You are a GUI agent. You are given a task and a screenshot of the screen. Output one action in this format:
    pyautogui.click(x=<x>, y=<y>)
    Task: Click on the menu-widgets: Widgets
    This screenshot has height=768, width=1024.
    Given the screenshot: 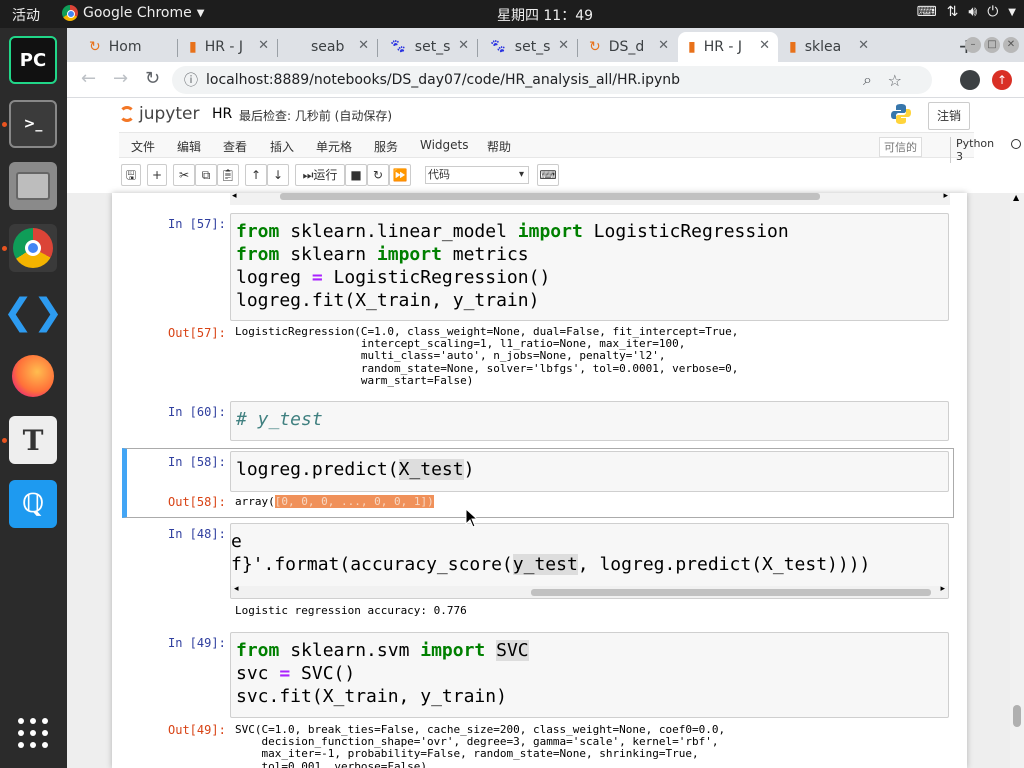 What is the action you would take?
    pyautogui.click(x=444, y=145)
    